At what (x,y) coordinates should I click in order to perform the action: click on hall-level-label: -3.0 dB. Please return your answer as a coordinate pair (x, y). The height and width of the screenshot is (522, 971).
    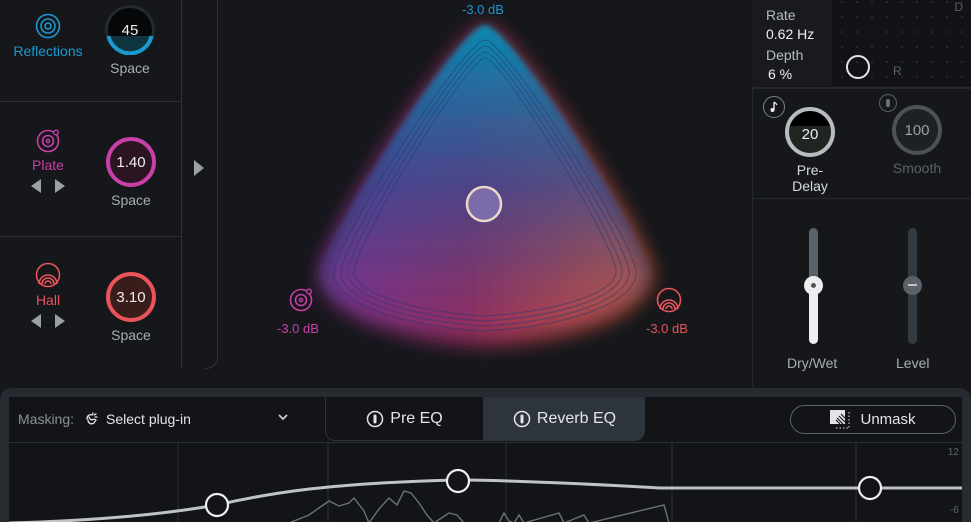
    Looking at the image, I should click on (667, 328).